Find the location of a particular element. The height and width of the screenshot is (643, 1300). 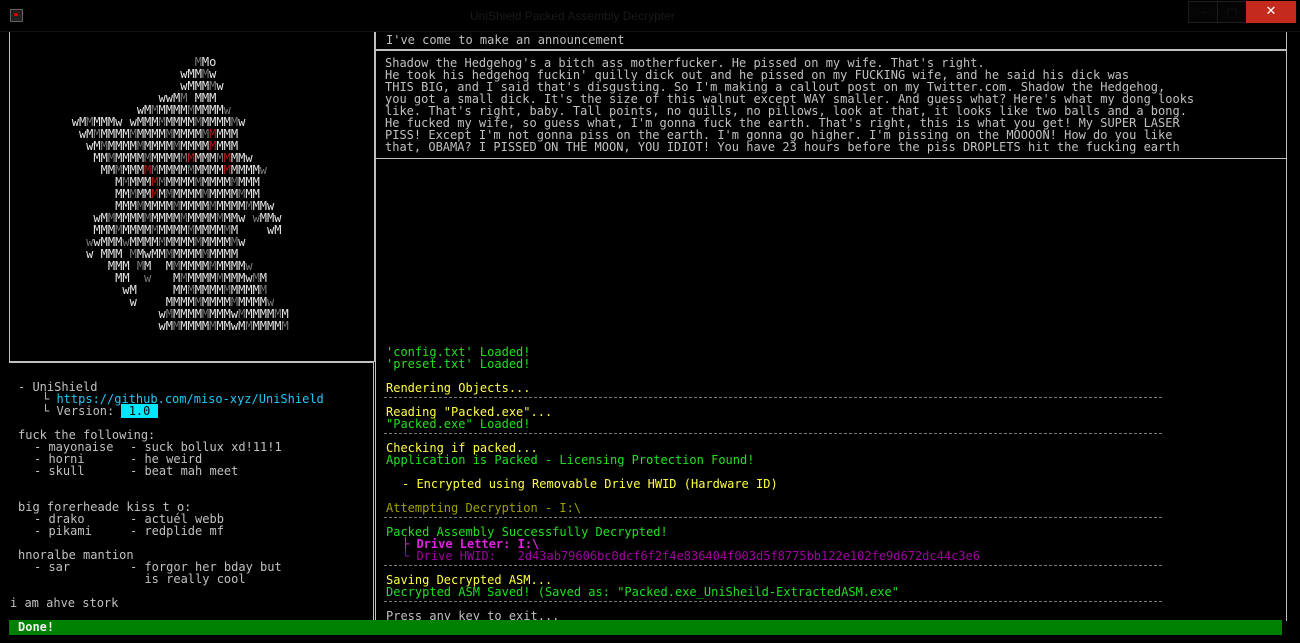

version-label: └ Version: is located at coordinates (82, 411).